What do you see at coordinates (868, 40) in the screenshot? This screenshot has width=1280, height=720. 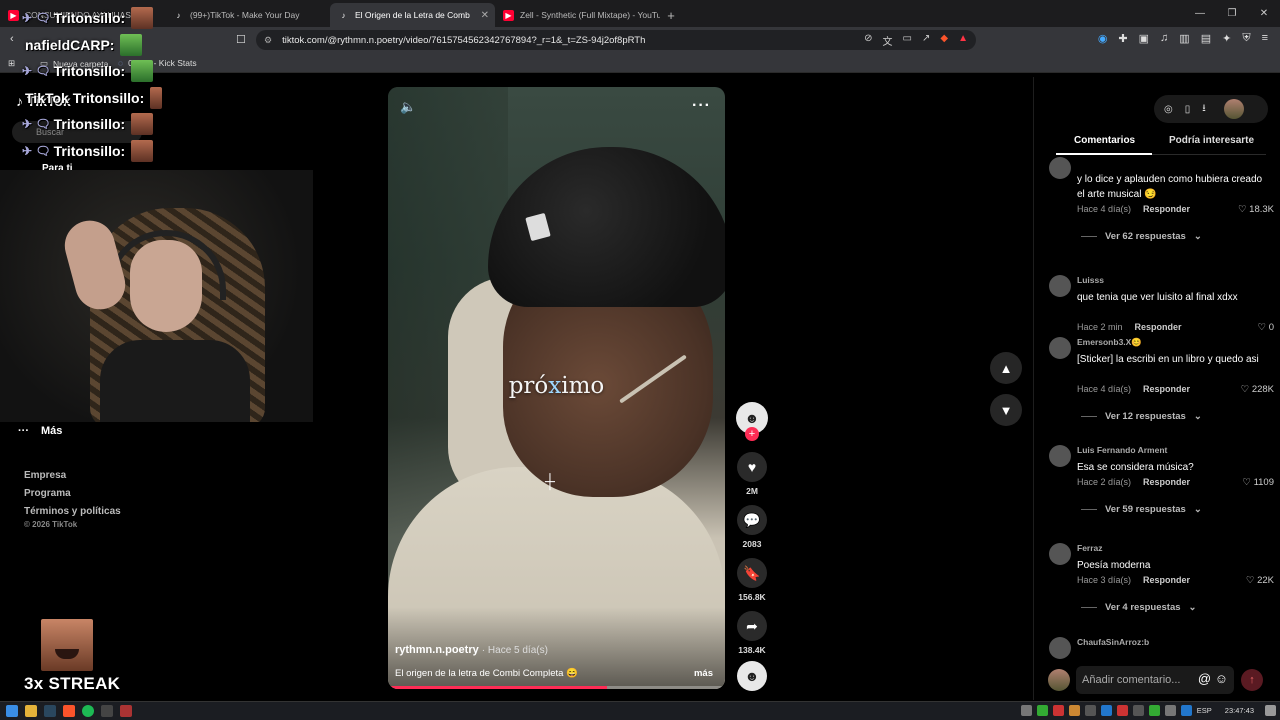 I see `no-sound-icon: ⊘` at bounding box center [868, 40].